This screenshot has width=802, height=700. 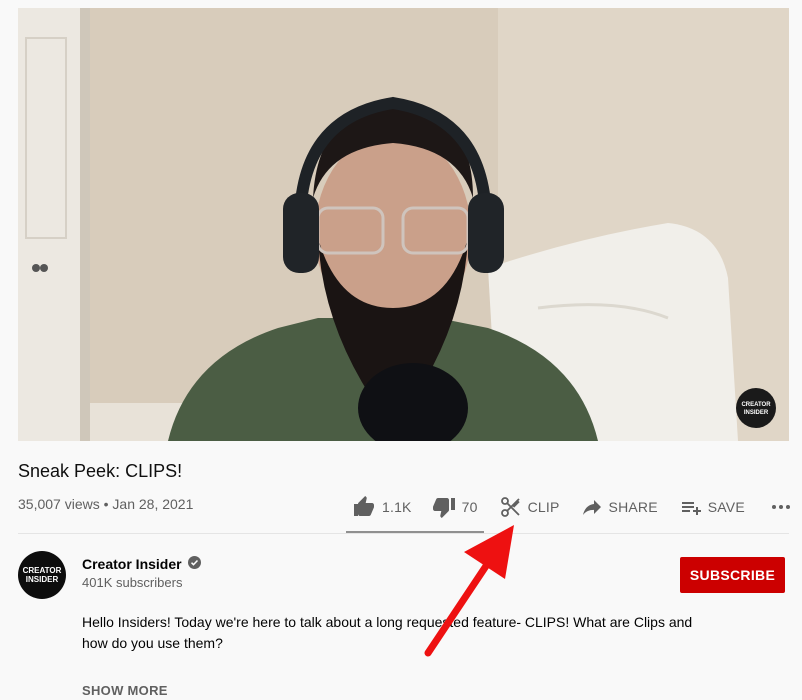 I want to click on dislike-count: 70, so click(x=469, y=507).